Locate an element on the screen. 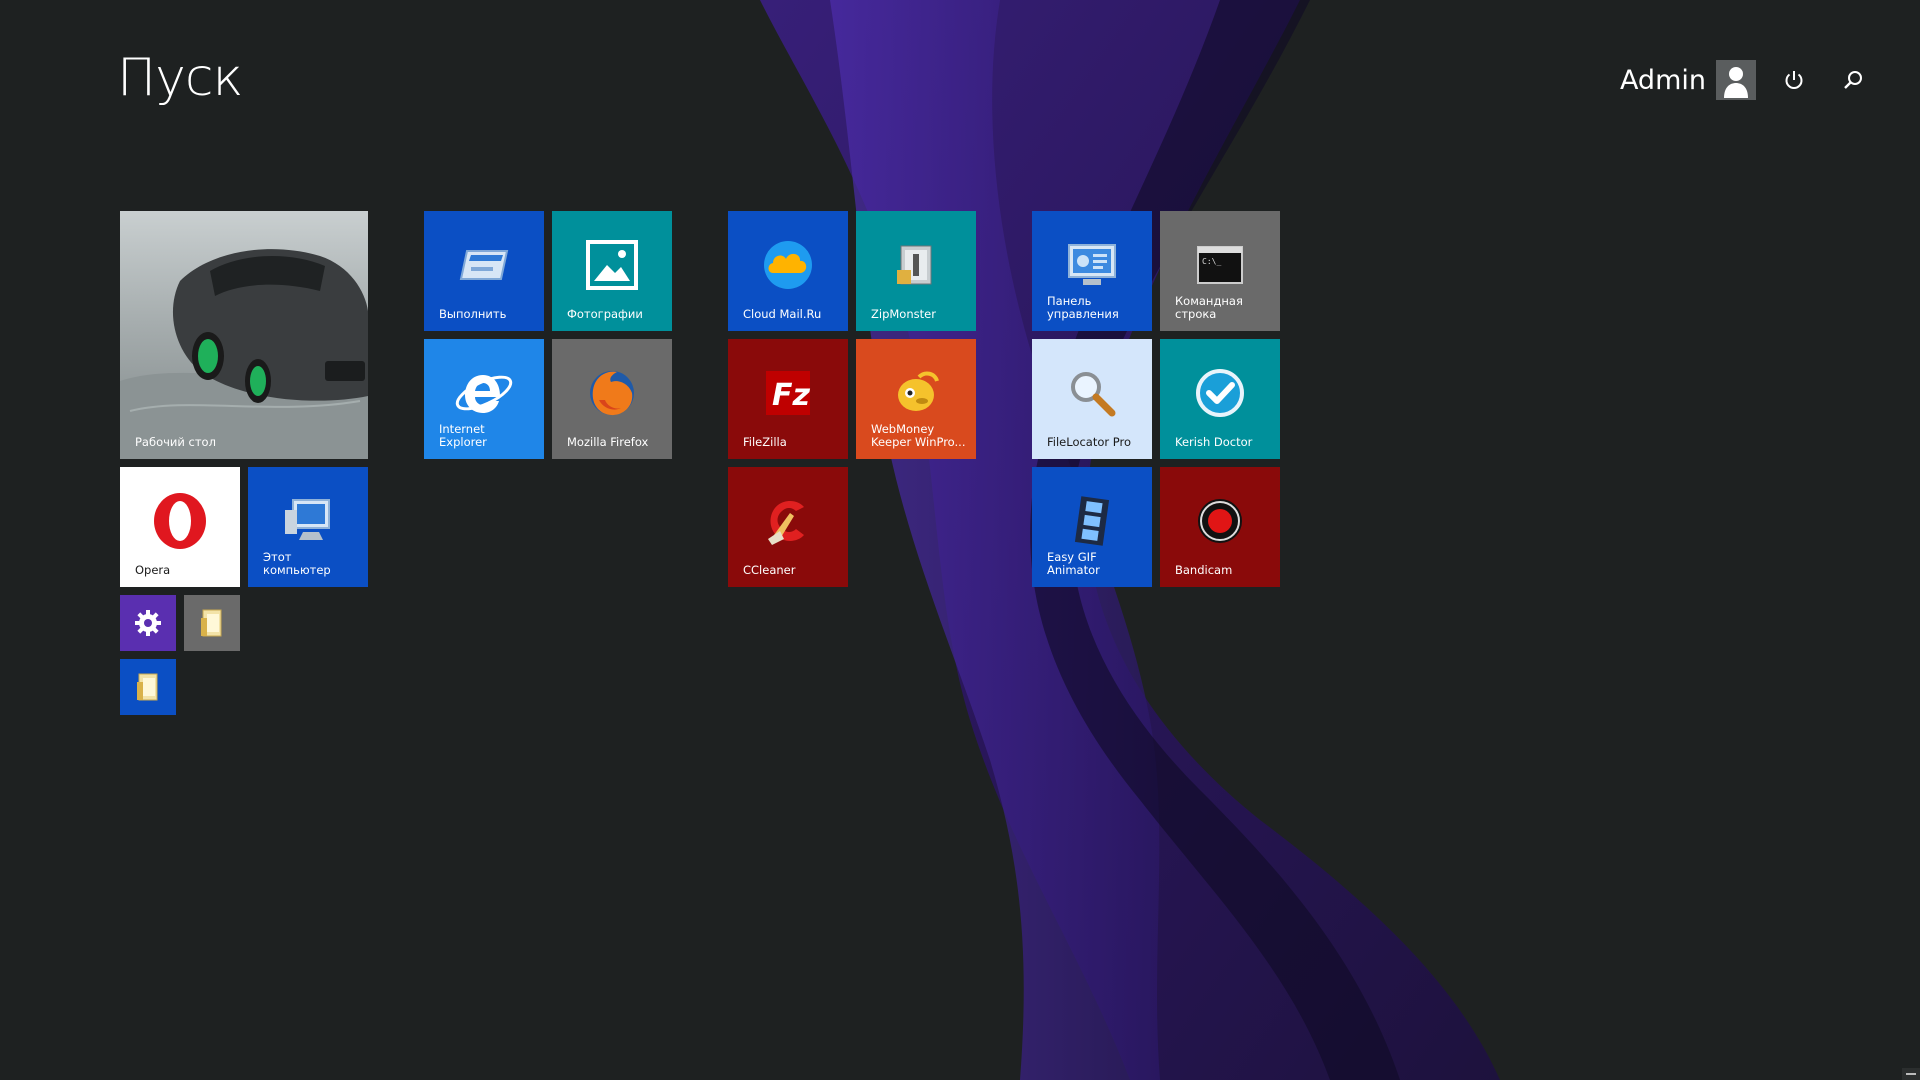 Image resolution: width=1920 pixels, height=1080 pixels. gear-icon is located at coordinates (148, 623).